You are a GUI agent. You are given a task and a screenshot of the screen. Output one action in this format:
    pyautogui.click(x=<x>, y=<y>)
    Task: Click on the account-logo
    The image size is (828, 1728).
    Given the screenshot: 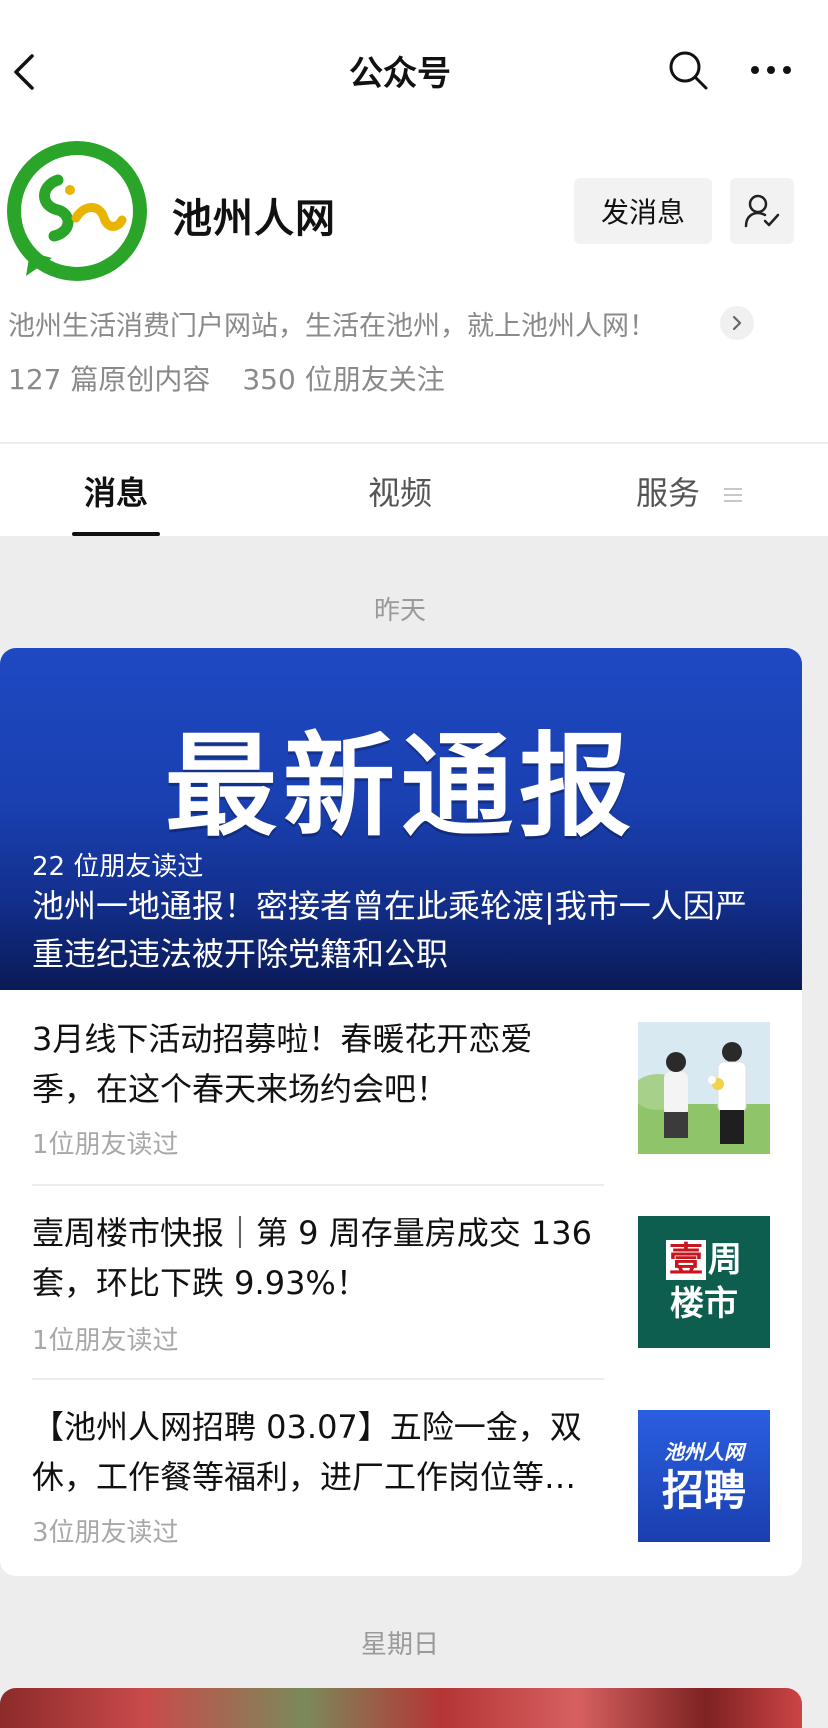 What is the action you would take?
    pyautogui.click(x=77, y=211)
    